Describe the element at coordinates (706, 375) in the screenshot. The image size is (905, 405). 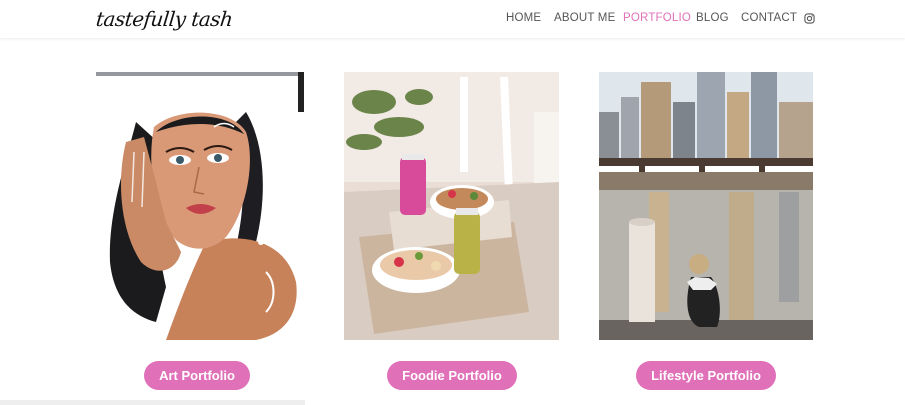
I see `lifestyle-portfolio-button: Lifestyle Portfolio` at that location.